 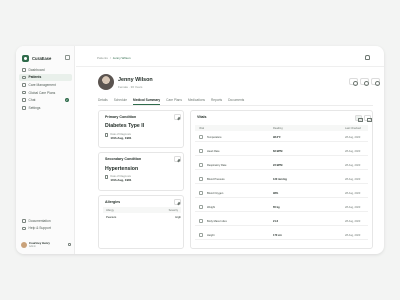 What do you see at coordinates (196, 101) in the screenshot?
I see `tab-medications: Medications` at bounding box center [196, 101].